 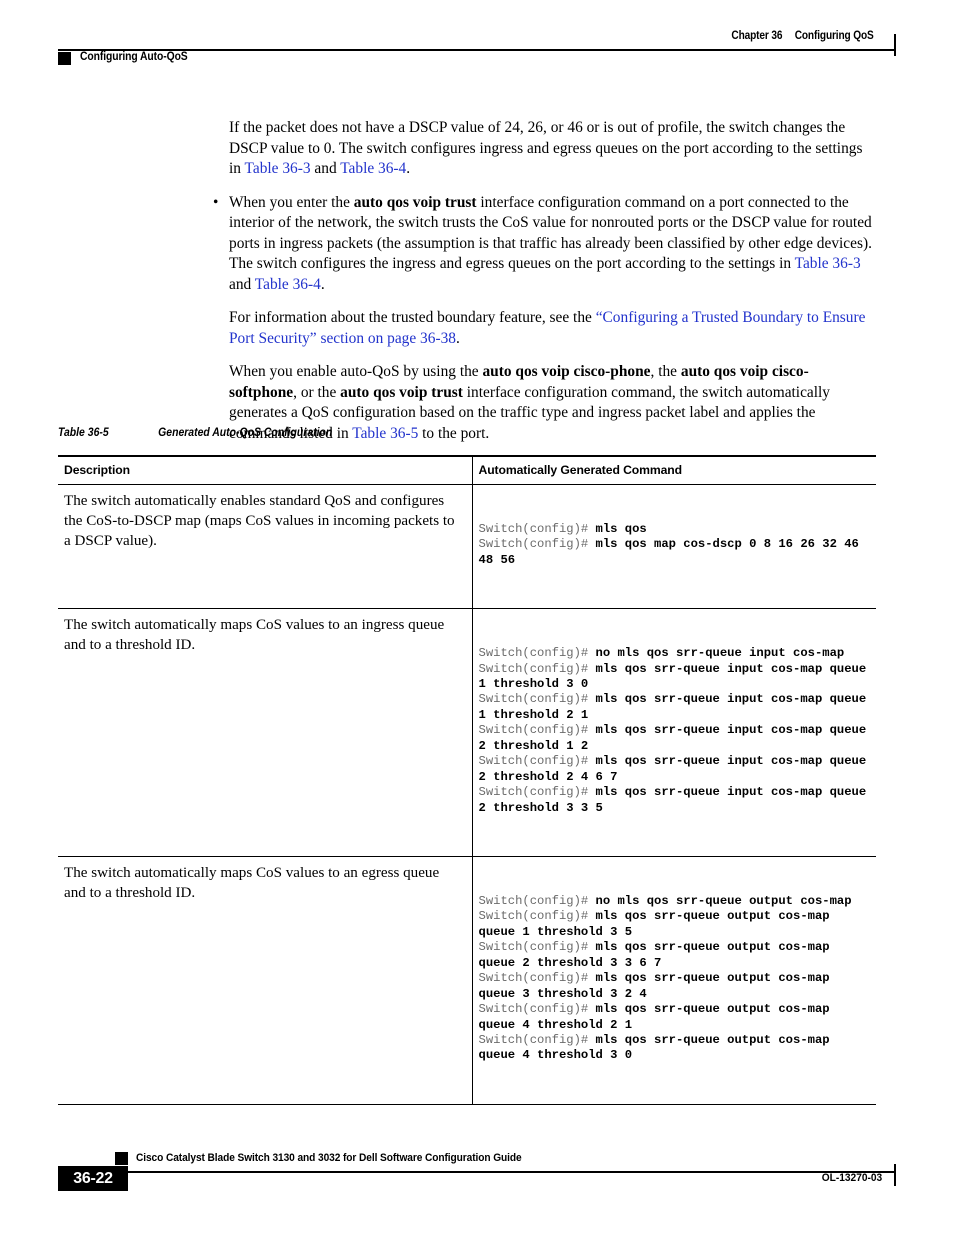 I want to click on header-right-tick, so click(x=895, y=45).